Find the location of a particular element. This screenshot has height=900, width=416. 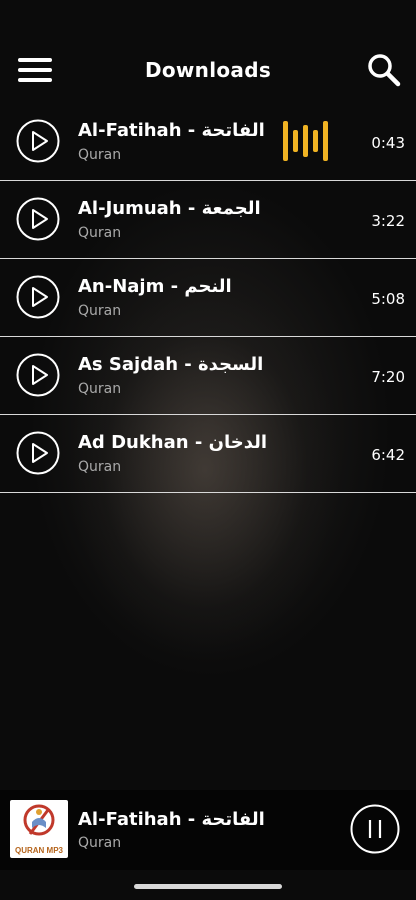

track-row-an-najm: An-Najm - النحم Quran 5:08 is located at coordinates (208, 298).